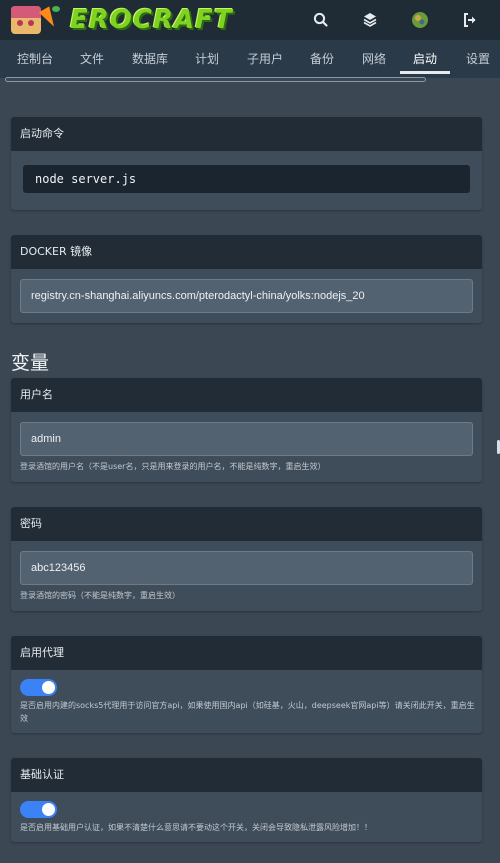 This screenshot has width=500, height=863. What do you see at coordinates (173, 466) in the screenshot?
I see `help-text: 登录酒馆的用户名（不是user名，只是用来登录的用户名，不能是纯数字，重启生效）` at bounding box center [173, 466].